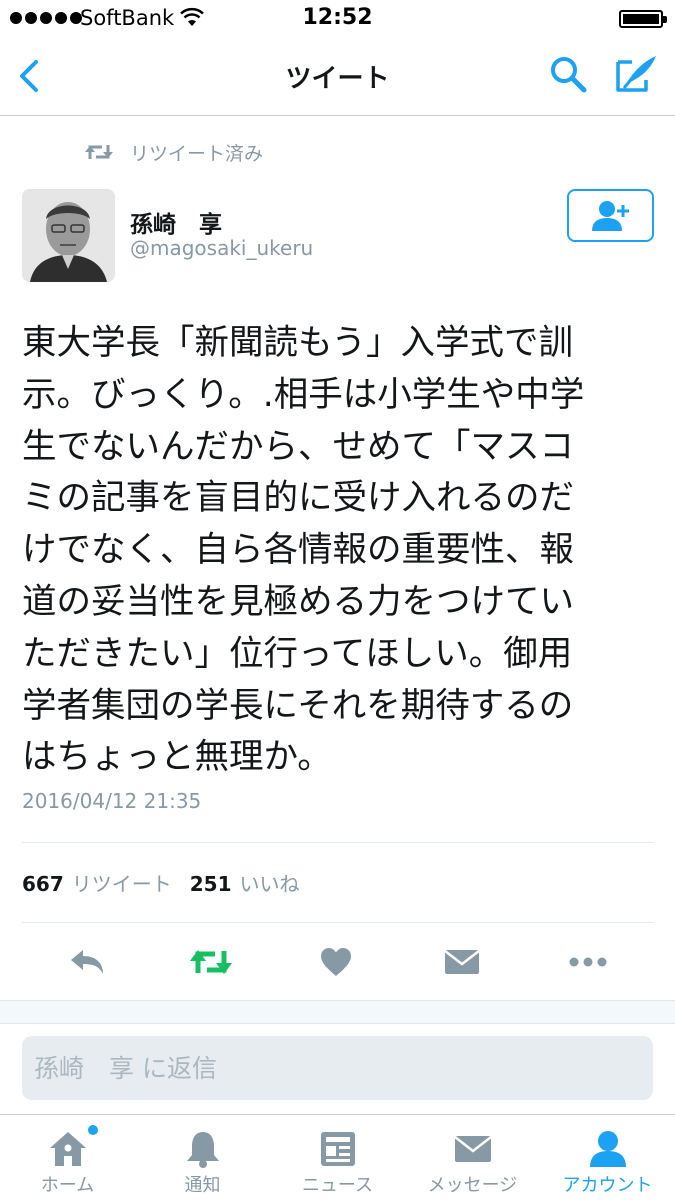 The image size is (675, 1200). I want to click on direct-message-button, so click(462, 962).